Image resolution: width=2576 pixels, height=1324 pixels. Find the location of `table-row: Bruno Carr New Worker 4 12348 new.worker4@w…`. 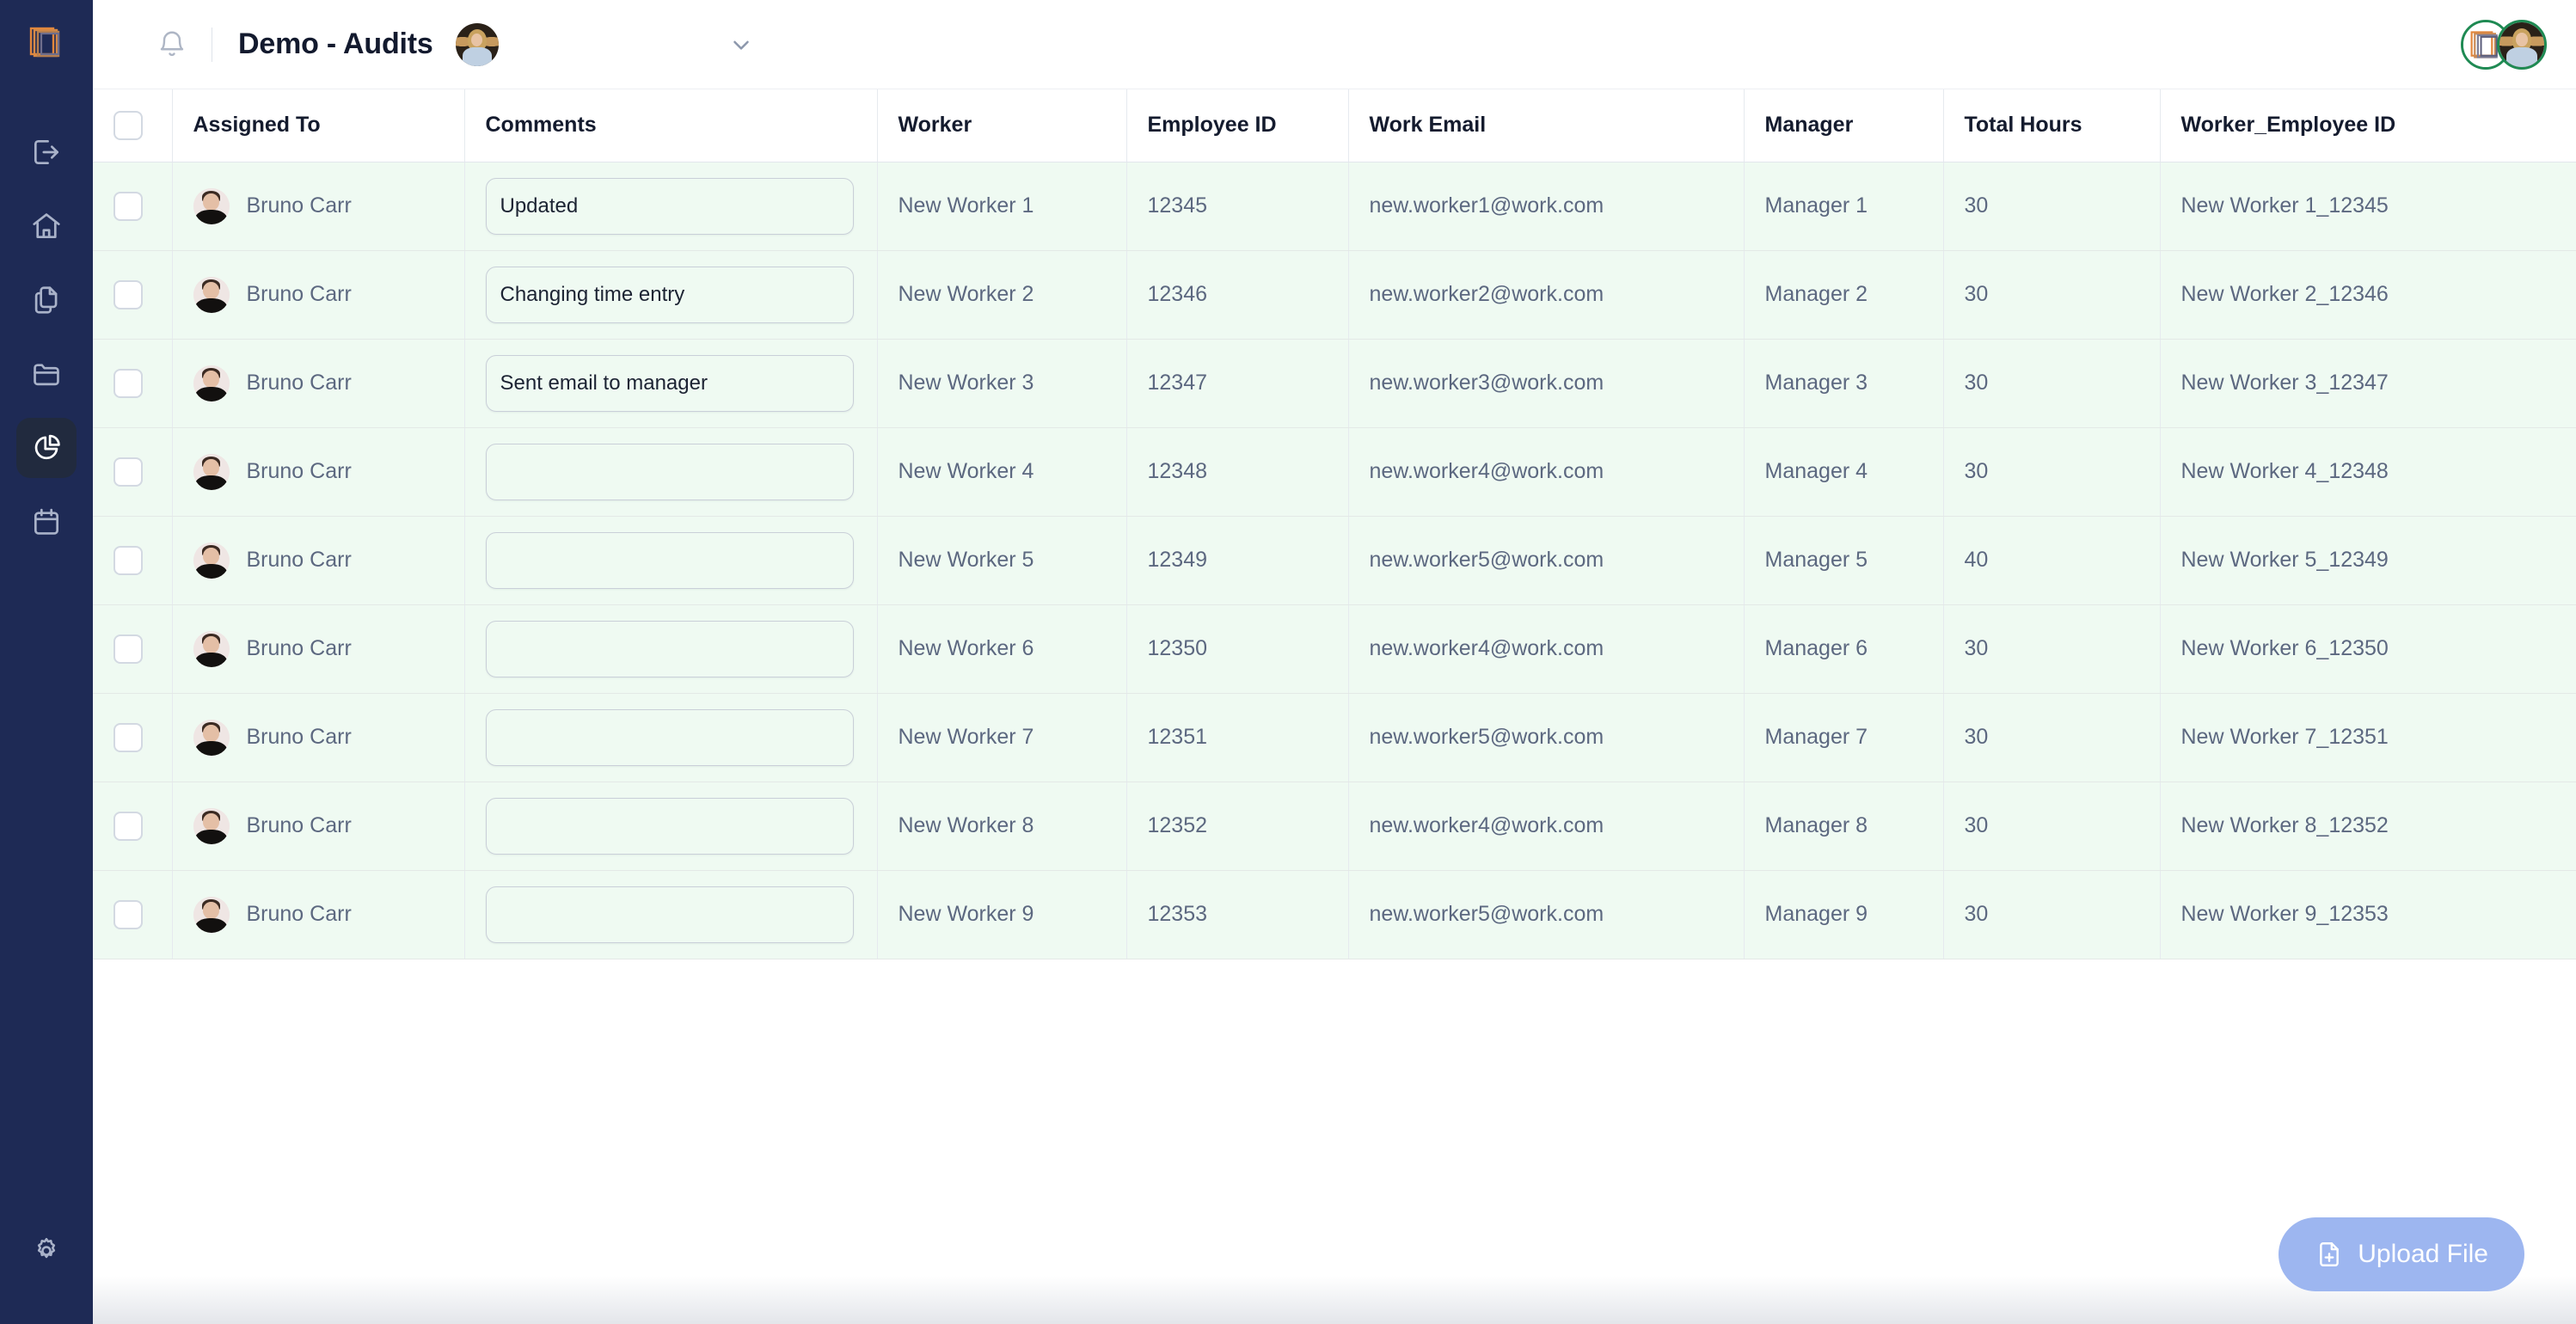

table-row: Bruno Carr New Worker 4 12348 new.worker4@w… is located at coordinates (1334, 472).